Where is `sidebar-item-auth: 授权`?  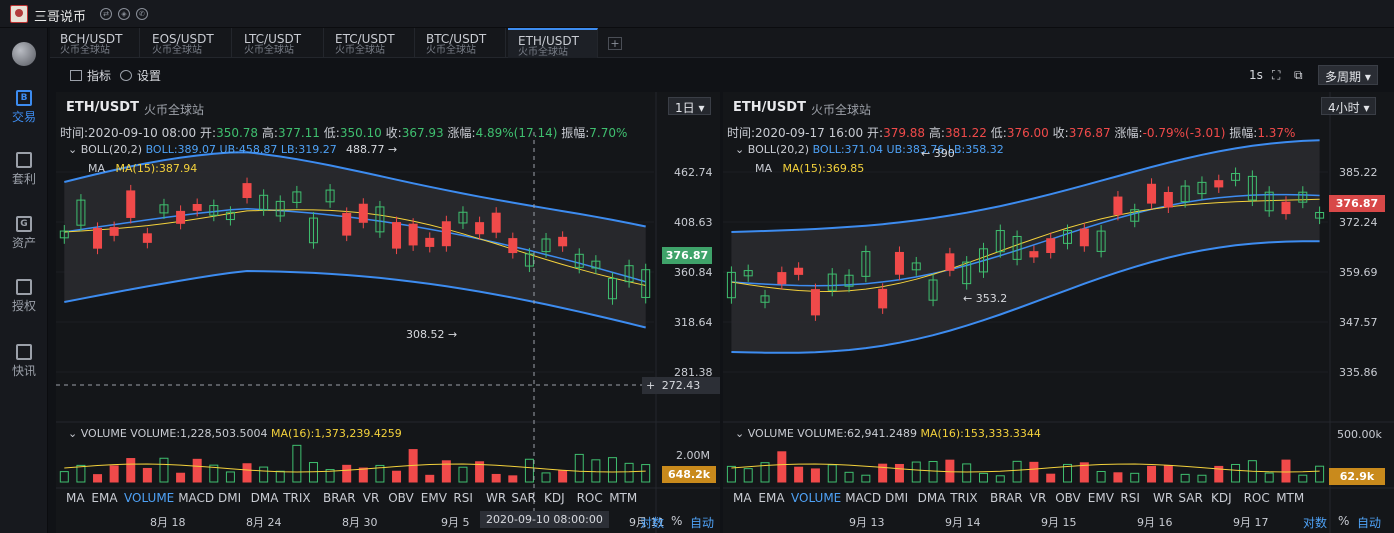
sidebar-item-auth: 授权 is located at coordinates (24, 298).